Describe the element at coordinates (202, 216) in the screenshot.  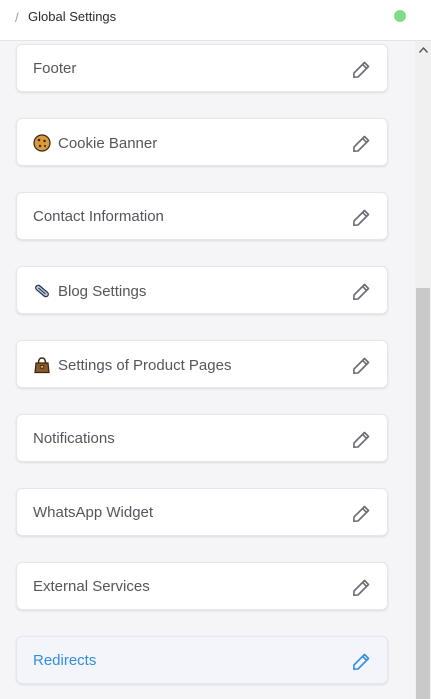
I see `settings-item-contact-information: Contact Information` at that location.